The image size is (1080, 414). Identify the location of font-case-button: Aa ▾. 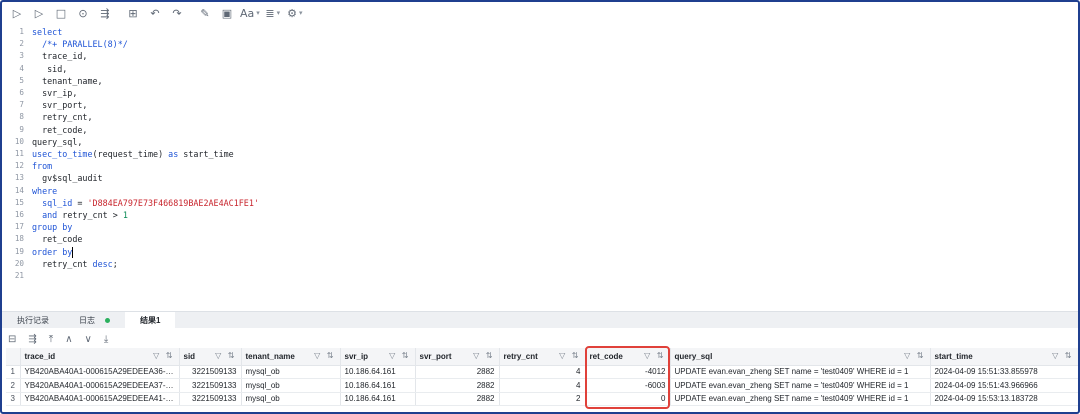
(250, 13).